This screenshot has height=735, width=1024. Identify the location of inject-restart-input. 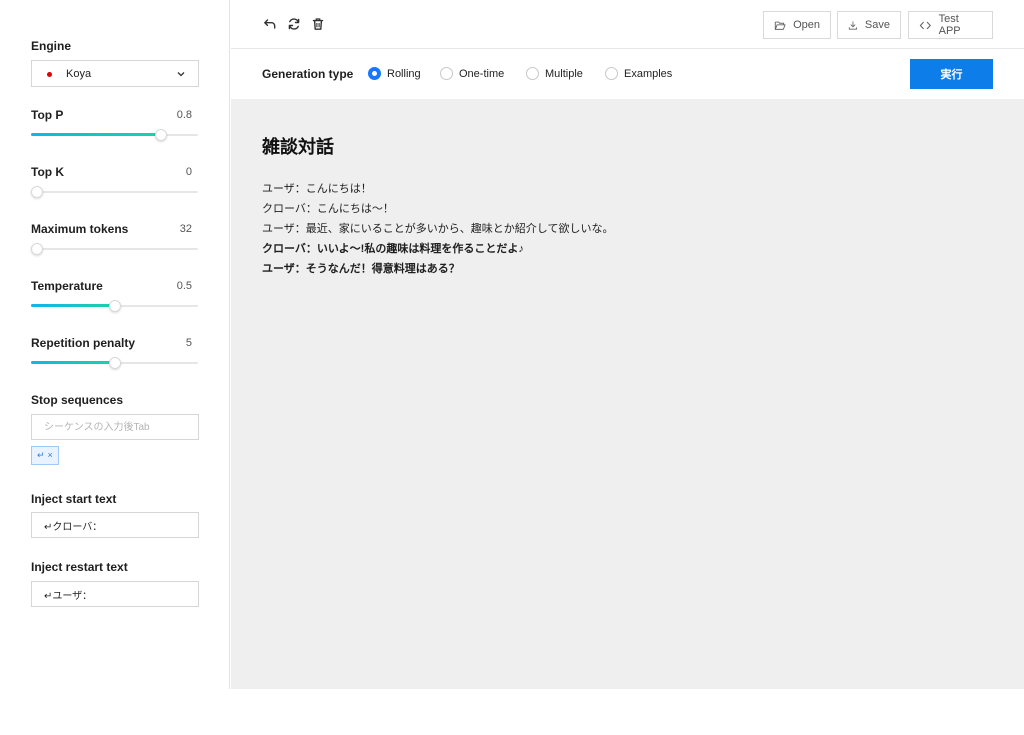
(115, 594).